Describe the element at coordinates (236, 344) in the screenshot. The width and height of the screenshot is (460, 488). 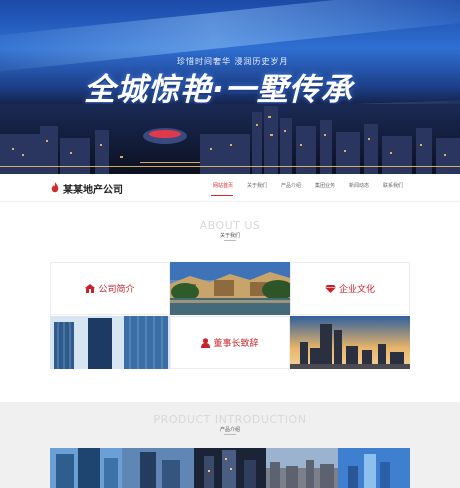
I see `chairman-speech-text: 董事长致辞` at that location.